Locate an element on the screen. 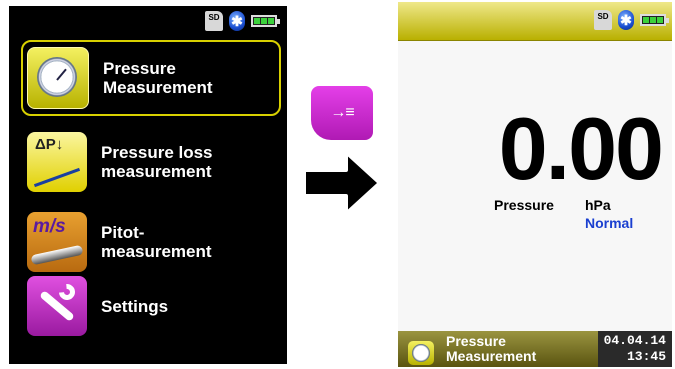  enter-key-button: →≡ is located at coordinates (342, 113).